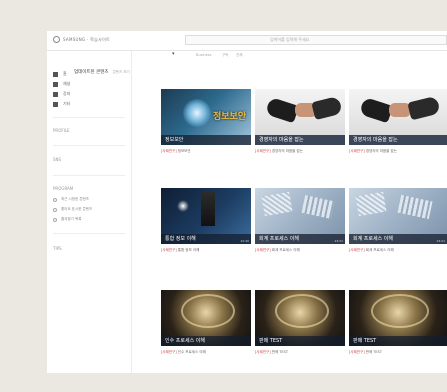 The image size is (447, 392). What do you see at coordinates (57, 159) in the screenshot?
I see `section-label-sns: SNS` at bounding box center [57, 159].